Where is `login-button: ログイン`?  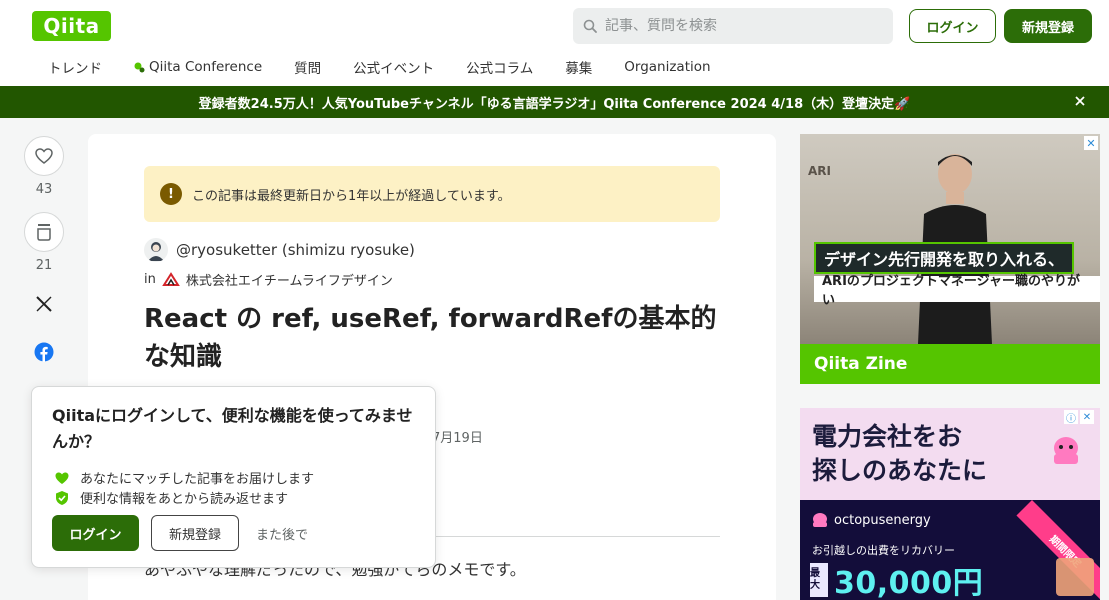 login-button: ログイン is located at coordinates (952, 26).